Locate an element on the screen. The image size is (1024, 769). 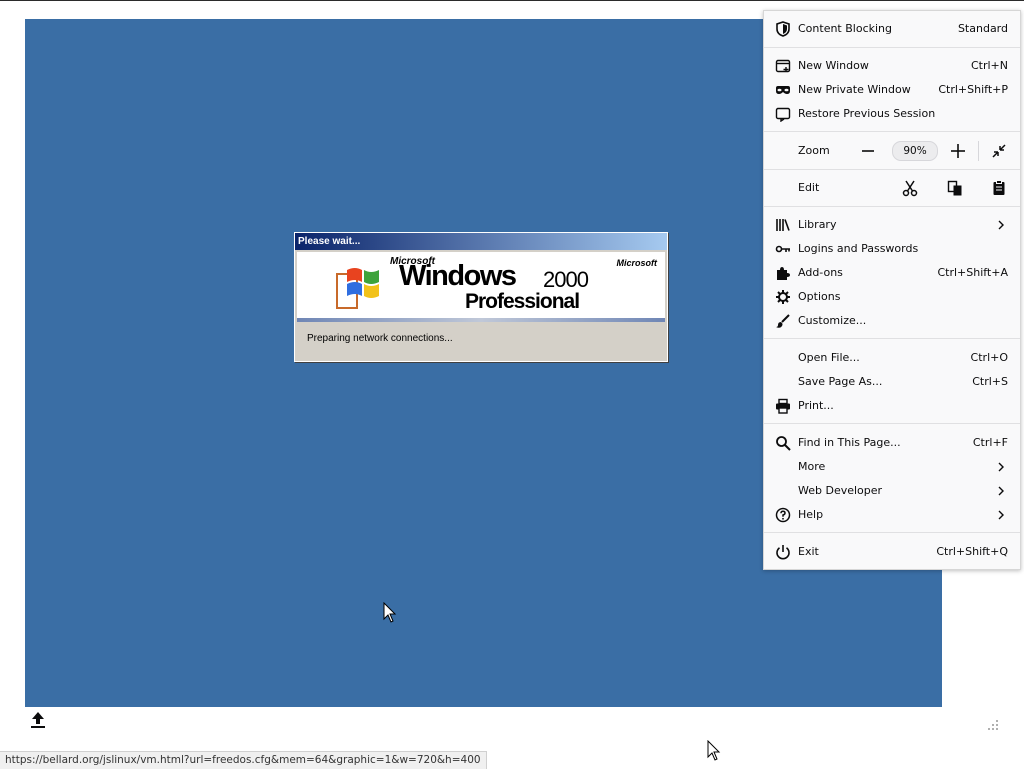
menu-item-find: Find in This Page... Ctrl+F is located at coordinates (892, 443).